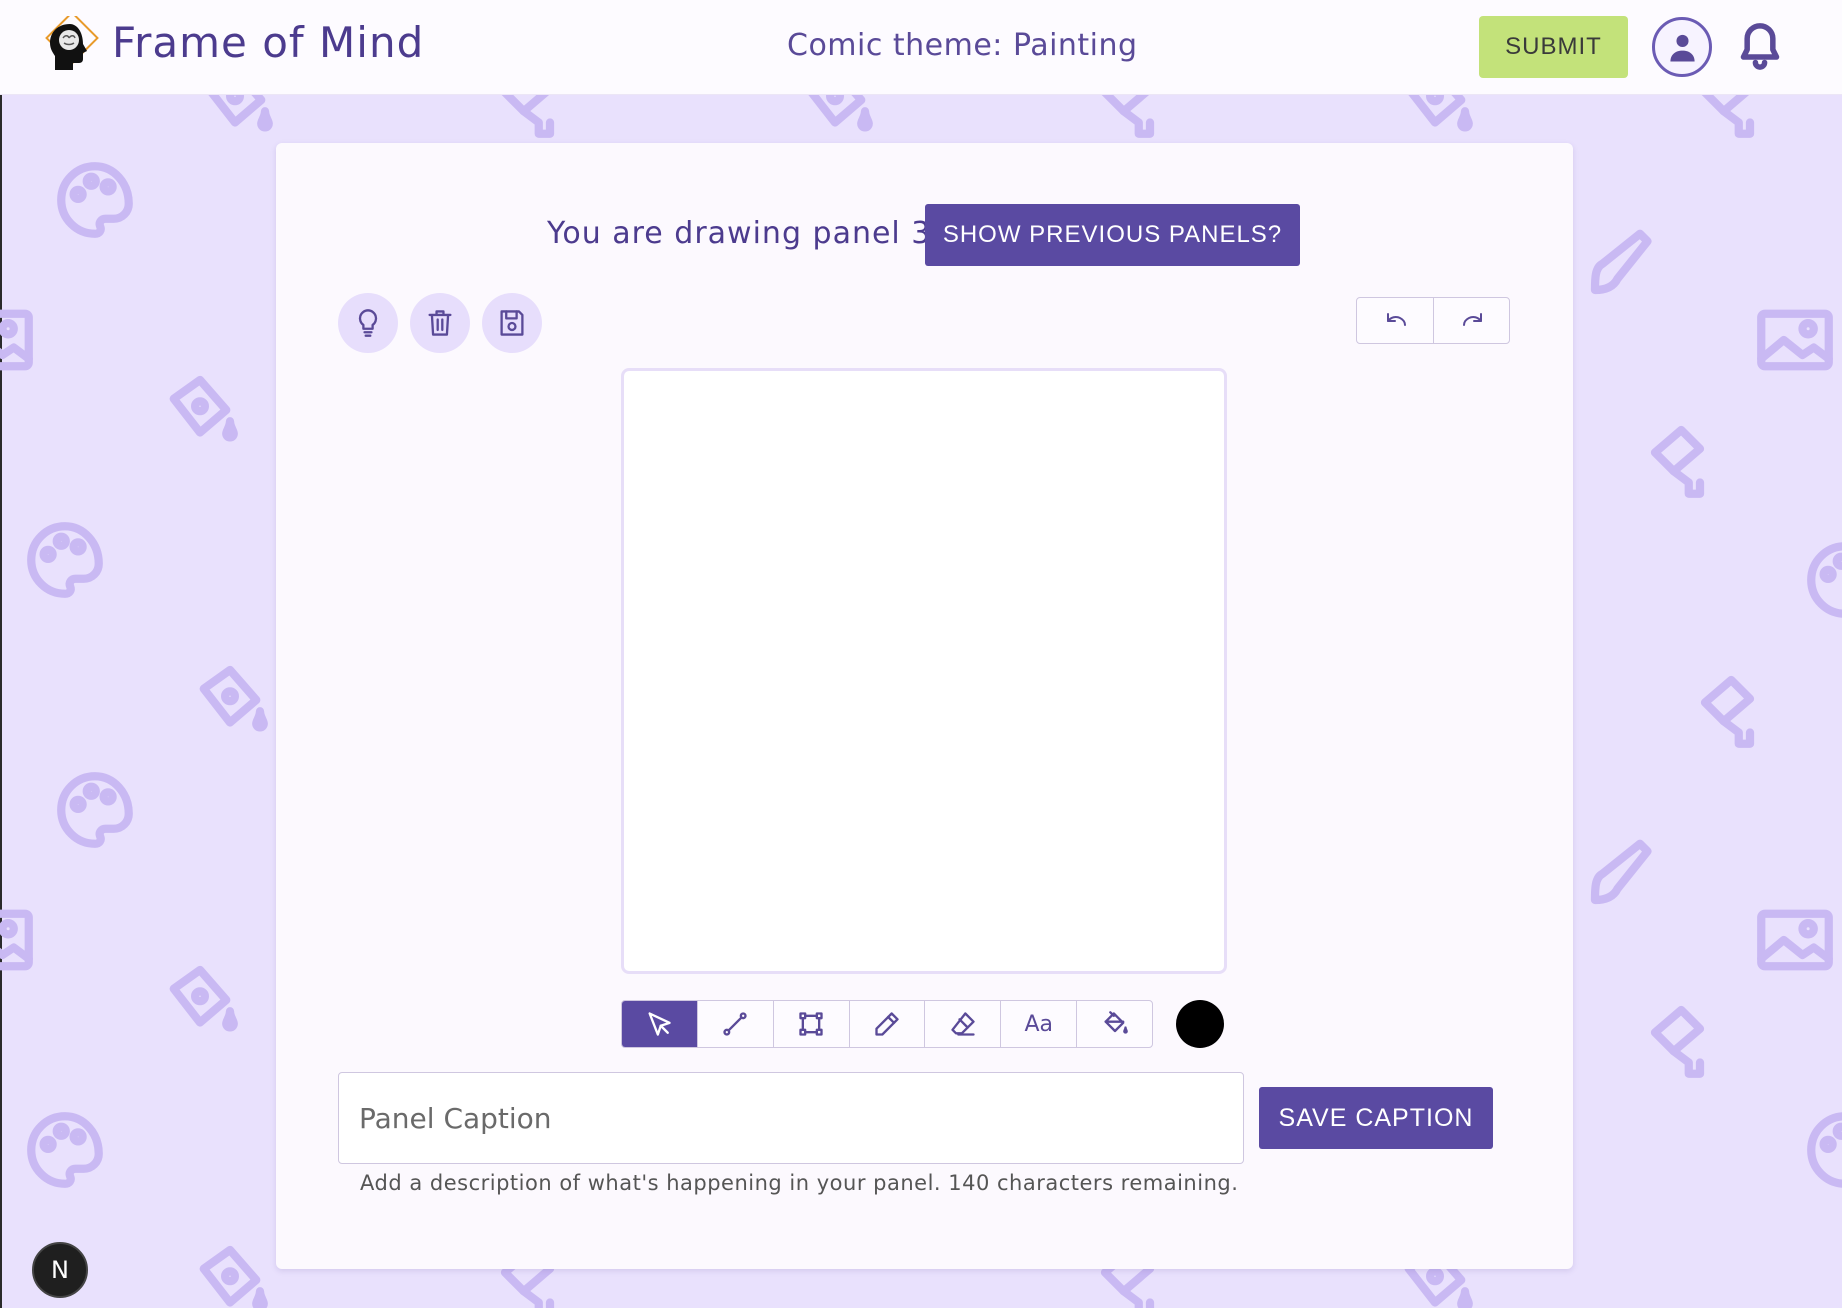 Image resolution: width=1842 pixels, height=1308 pixels. What do you see at coordinates (1112, 235) in the screenshot?
I see `show-previous-panels-button: SHOW PREVIOUS PANELS?` at bounding box center [1112, 235].